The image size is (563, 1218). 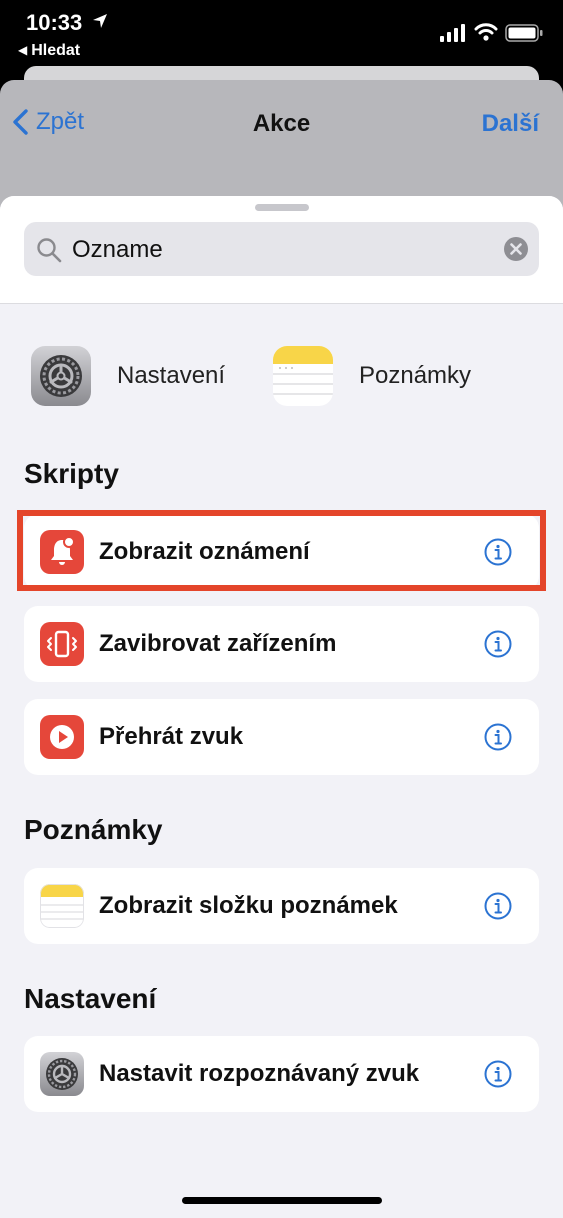 What do you see at coordinates (23, 50) in the screenshot?
I see `back-triangle-icon: ◀` at bounding box center [23, 50].